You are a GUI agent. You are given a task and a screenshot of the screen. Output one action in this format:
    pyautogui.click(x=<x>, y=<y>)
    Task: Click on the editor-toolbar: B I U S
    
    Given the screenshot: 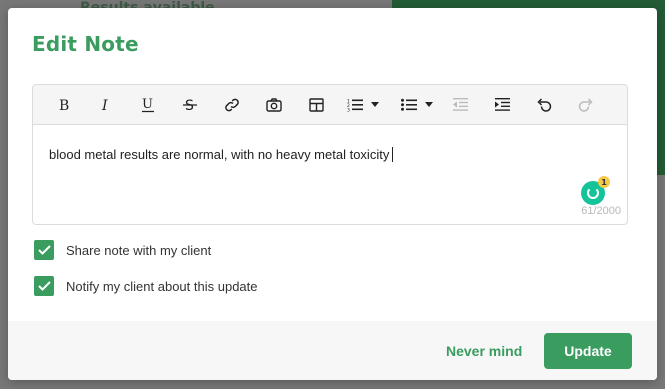 What is the action you would take?
    pyautogui.click(x=330, y=105)
    